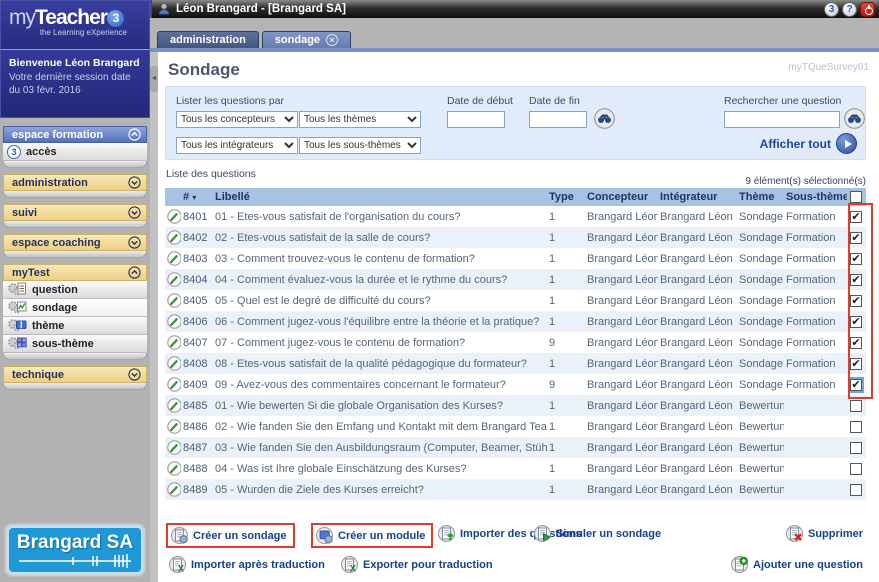 This screenshot has height=582, width=879. I want to click on cr-er-un-module-button: Créer un module, so click(372, 535).